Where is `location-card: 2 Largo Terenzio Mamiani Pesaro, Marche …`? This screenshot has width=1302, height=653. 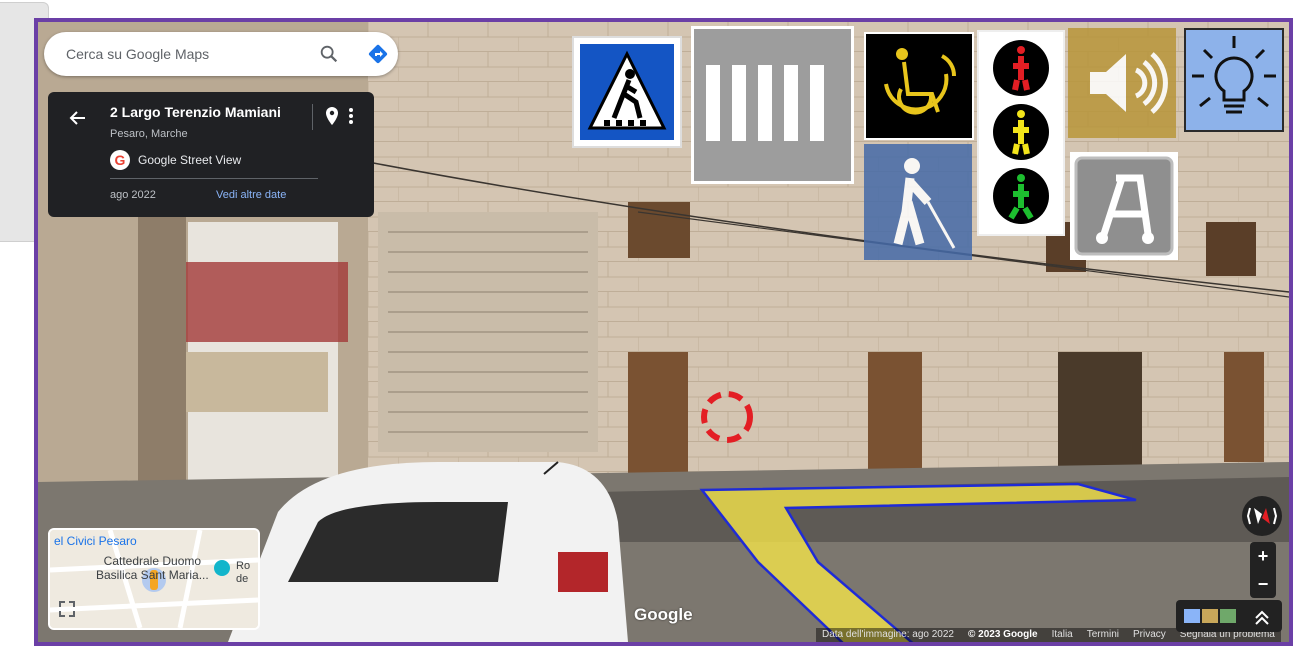 location-card: 2 Largo Terenzio Mamiani Pesaro, Marche … is located at coordinates (211, 154).